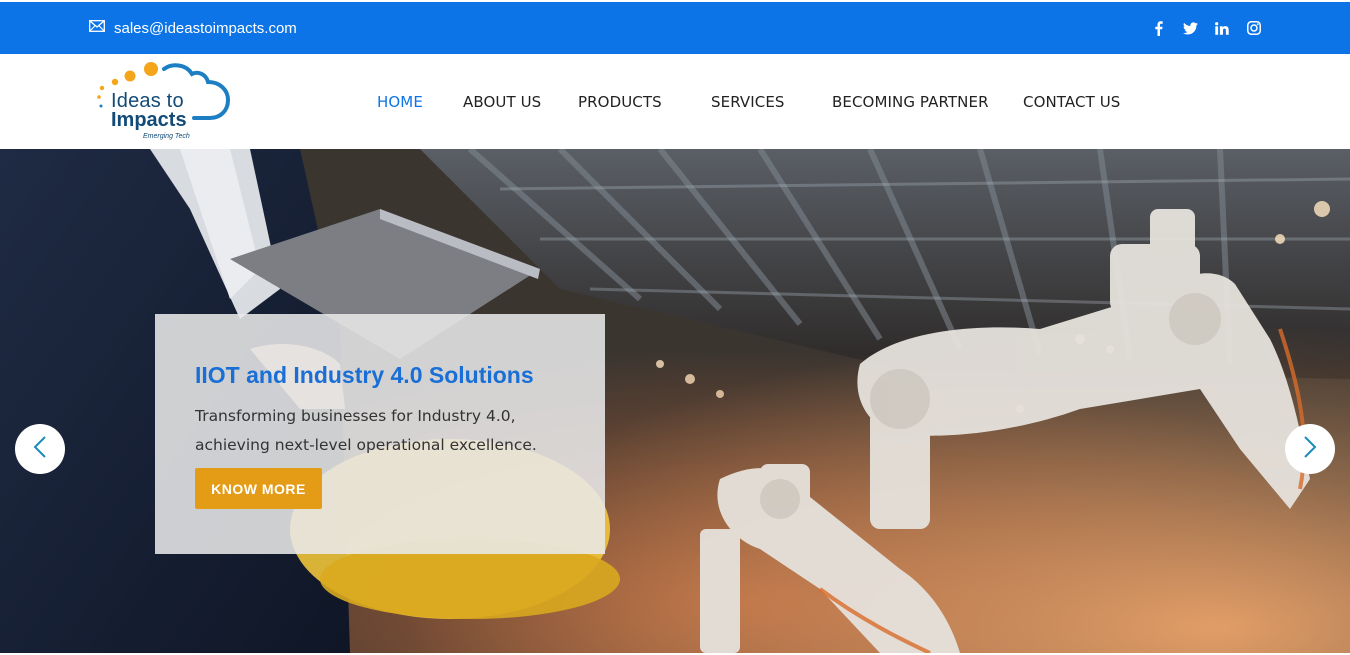 This screenshot has width=1350, height=655. I want to click on email-address: sales@ideastoimpacts.com, so click(205, 28).